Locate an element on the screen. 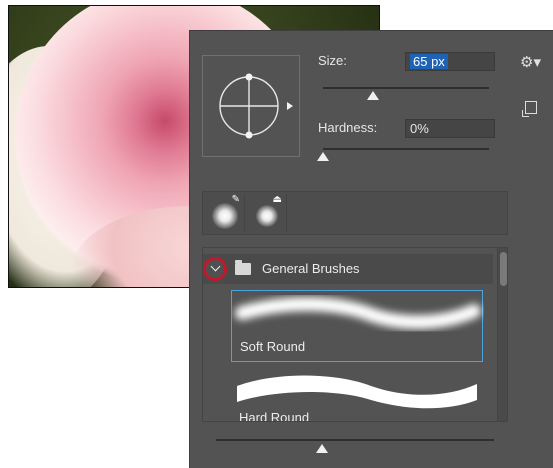 The width and height of the screenshot is (553, 468). new-preset-icon is located at coordinates (529, 109).